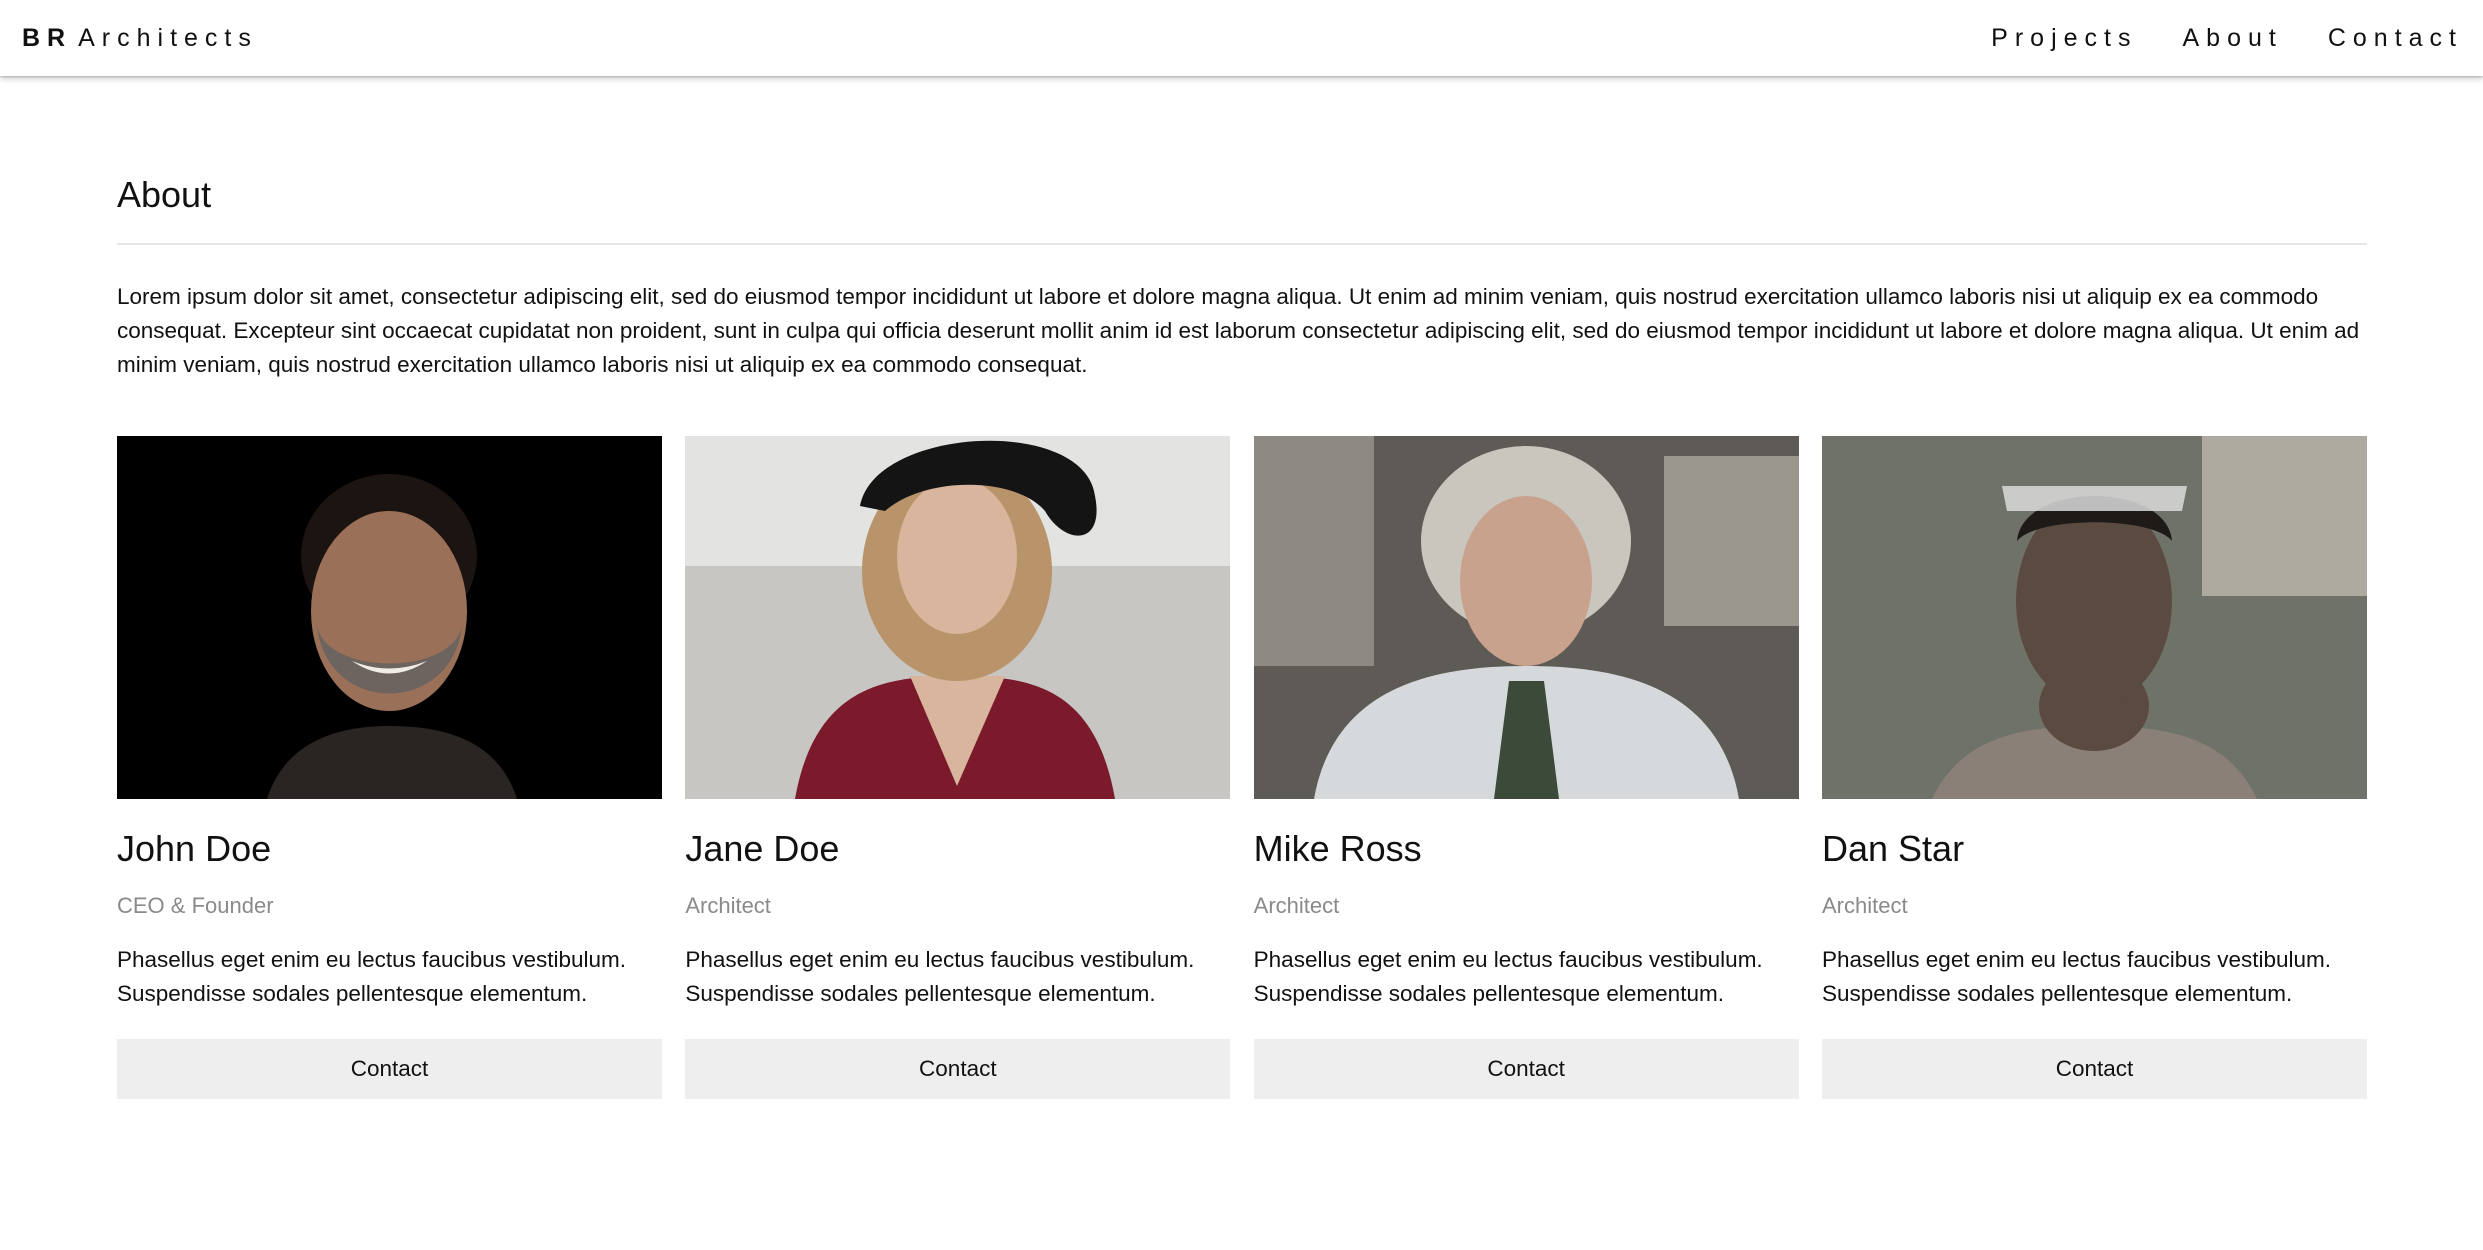  Describe the element at coordinates (762, 848) in the screenshot. I see `member-name: Jane Doe` at that location.